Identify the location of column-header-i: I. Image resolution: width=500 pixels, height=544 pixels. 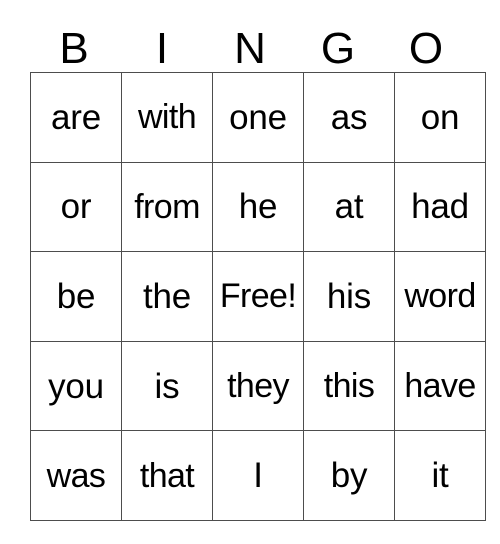
(162, 48).